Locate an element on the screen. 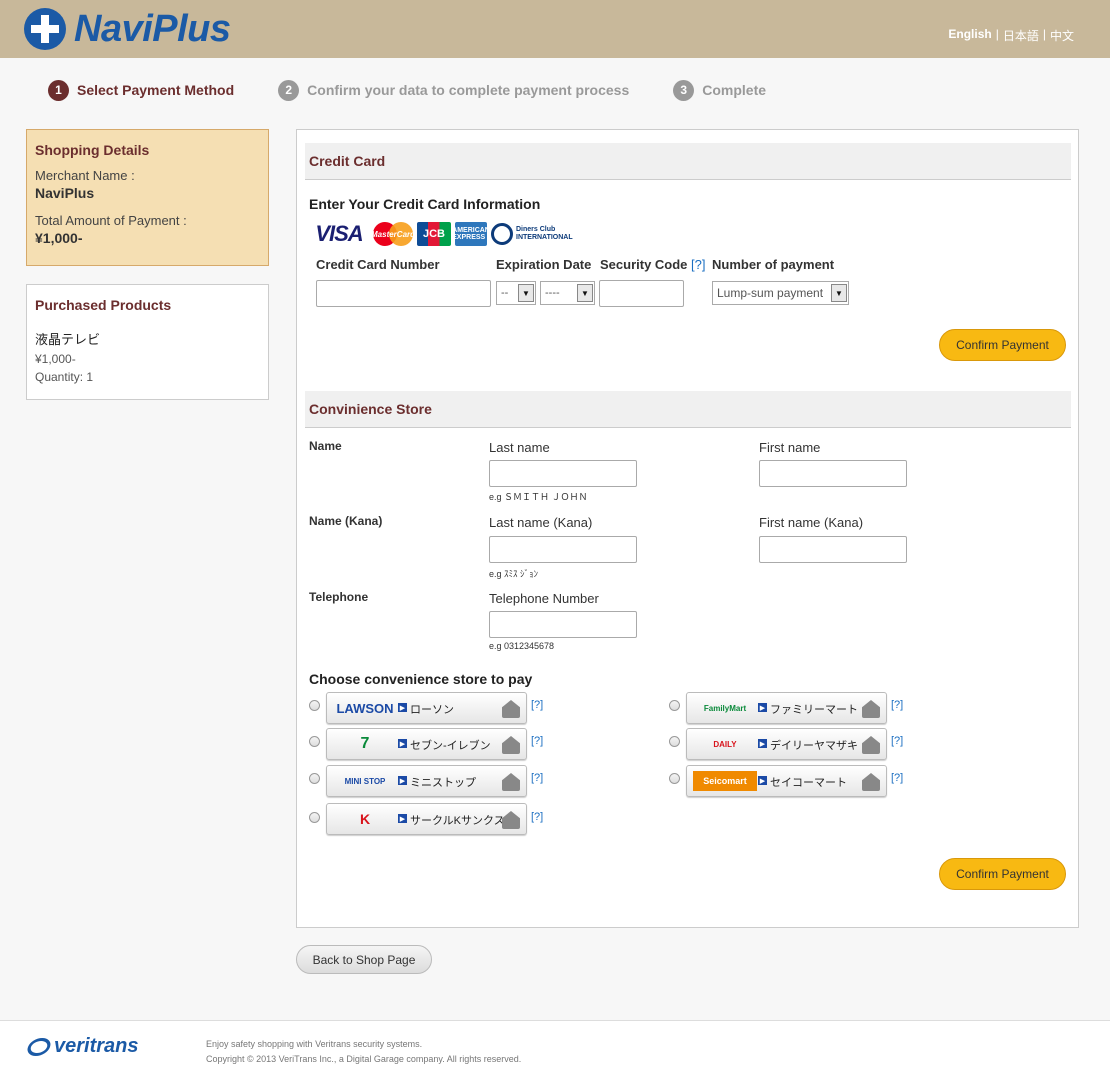 This screenshot has width=1110, height=1078. product-quantity: Quantity: 1 is located at coordinates (64, 377).